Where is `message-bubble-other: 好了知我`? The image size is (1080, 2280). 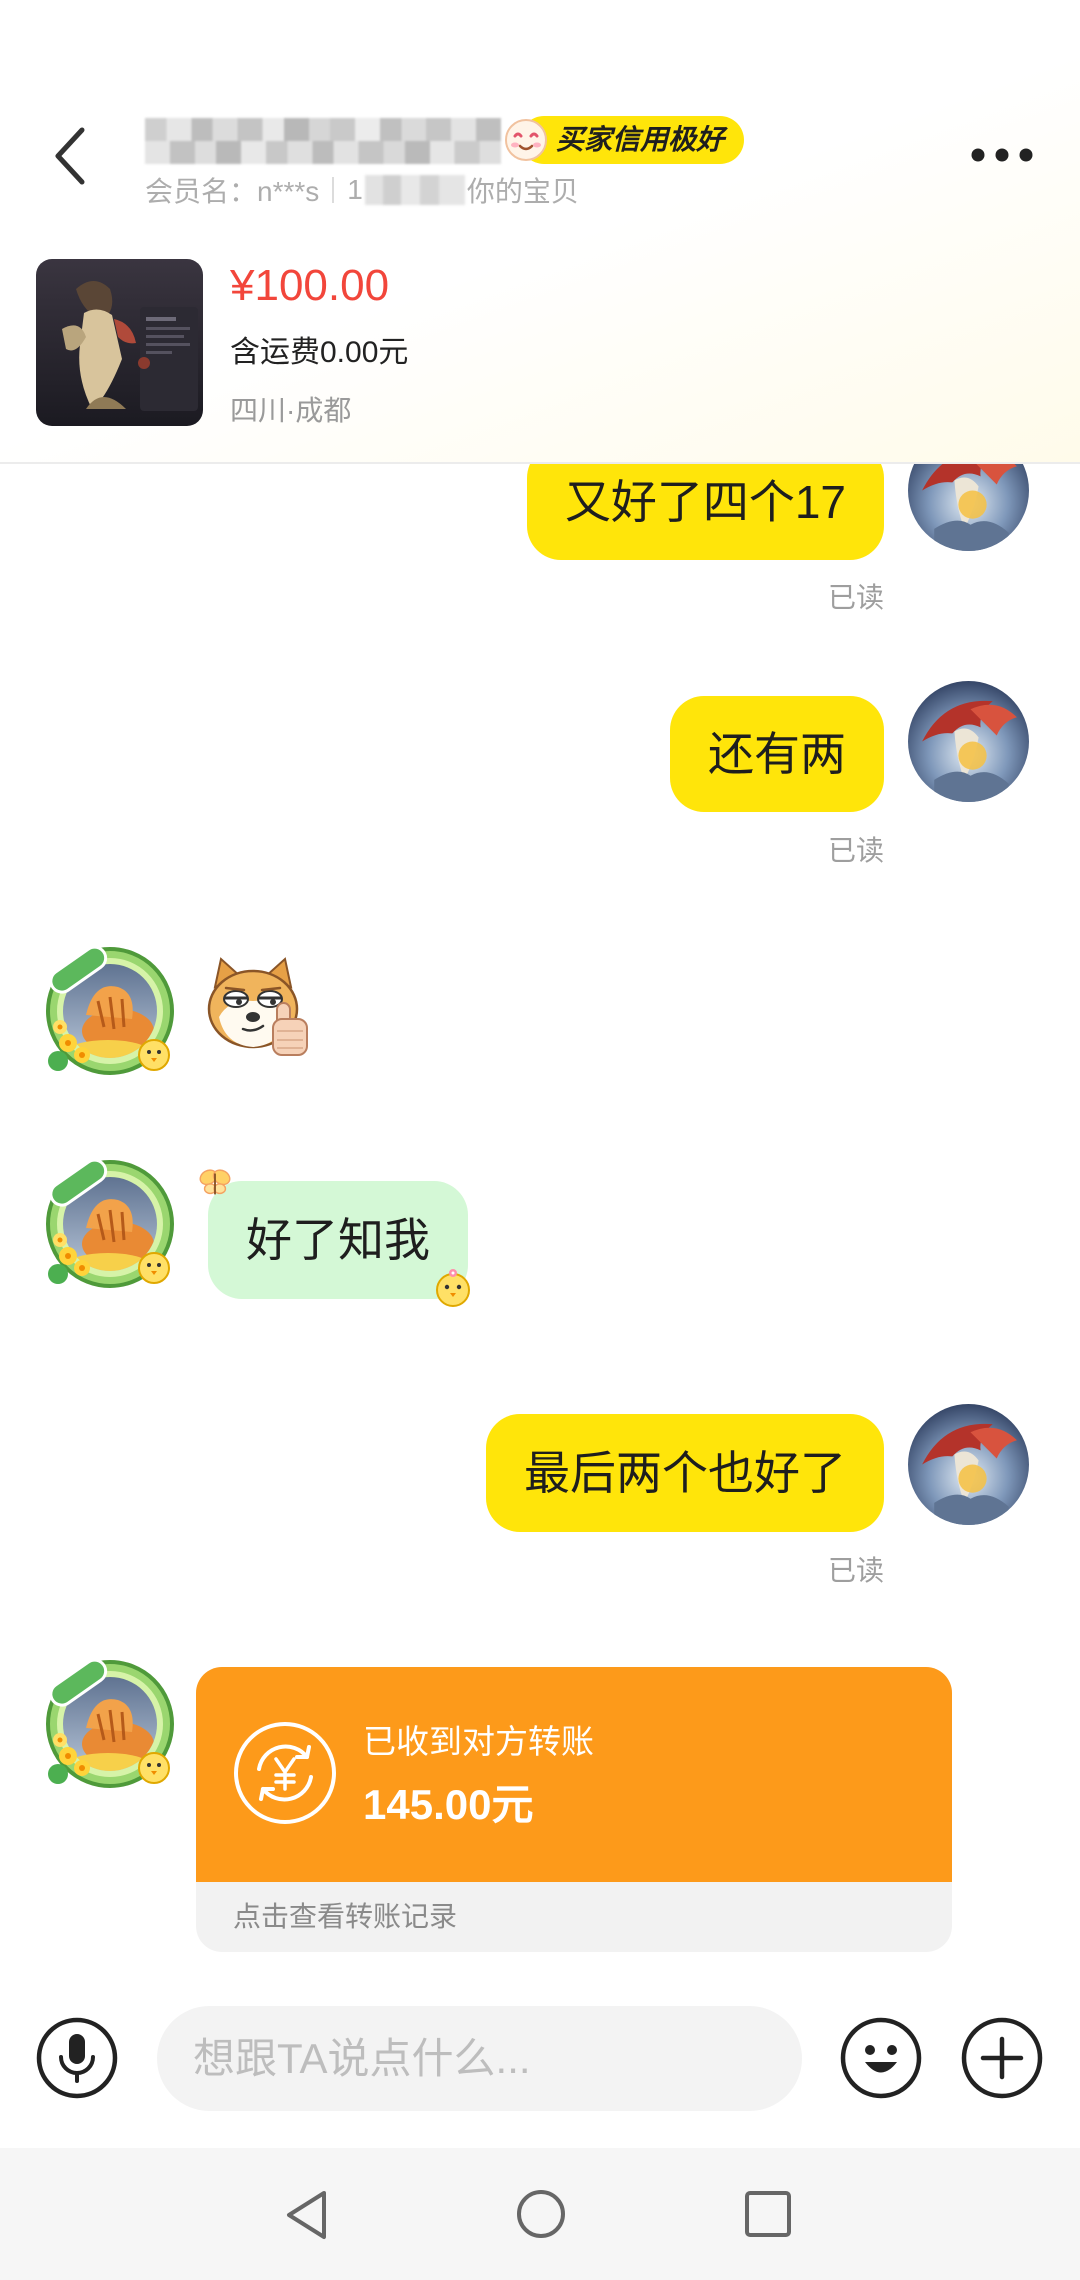 message-bubble-other: 好了知我 is located at coordinates (338, 1240).